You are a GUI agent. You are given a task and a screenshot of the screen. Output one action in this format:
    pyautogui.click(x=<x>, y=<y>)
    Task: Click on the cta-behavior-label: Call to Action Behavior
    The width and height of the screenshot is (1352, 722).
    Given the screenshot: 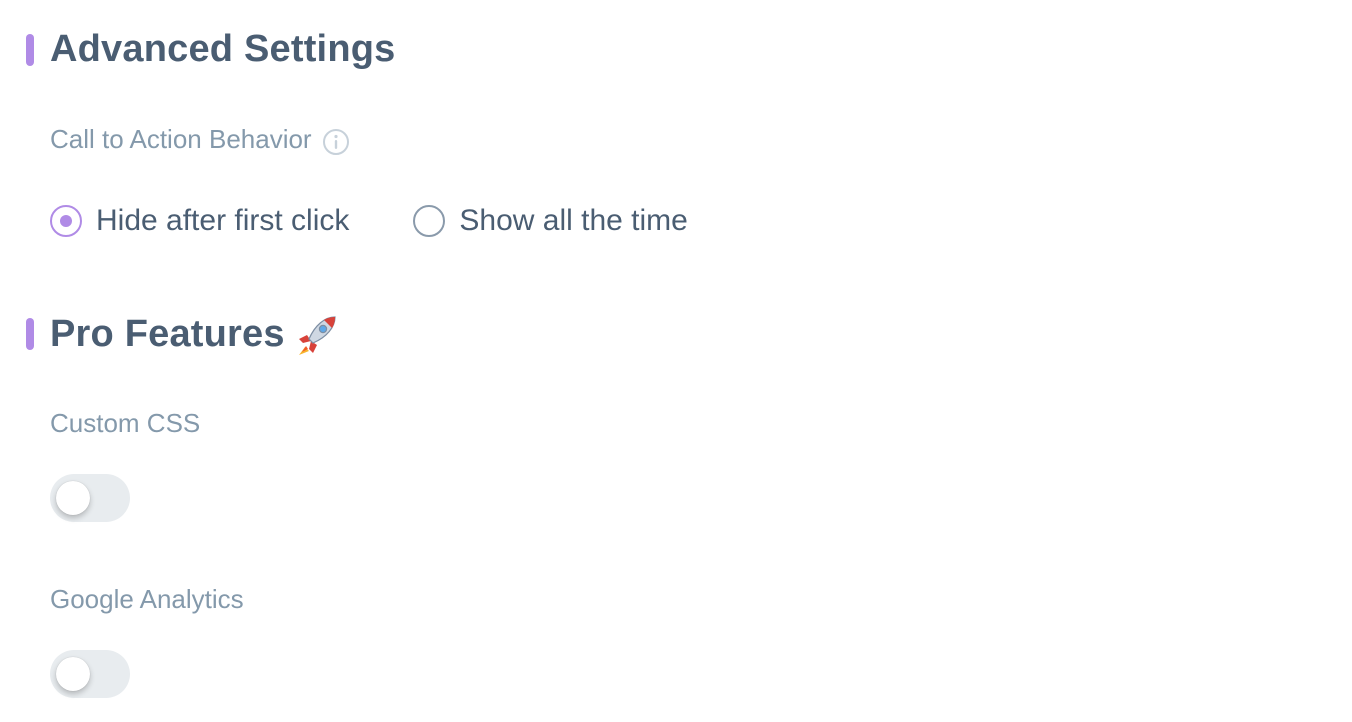 What is the action you would take?
    pyautogui.click(x=181, y=139)
    